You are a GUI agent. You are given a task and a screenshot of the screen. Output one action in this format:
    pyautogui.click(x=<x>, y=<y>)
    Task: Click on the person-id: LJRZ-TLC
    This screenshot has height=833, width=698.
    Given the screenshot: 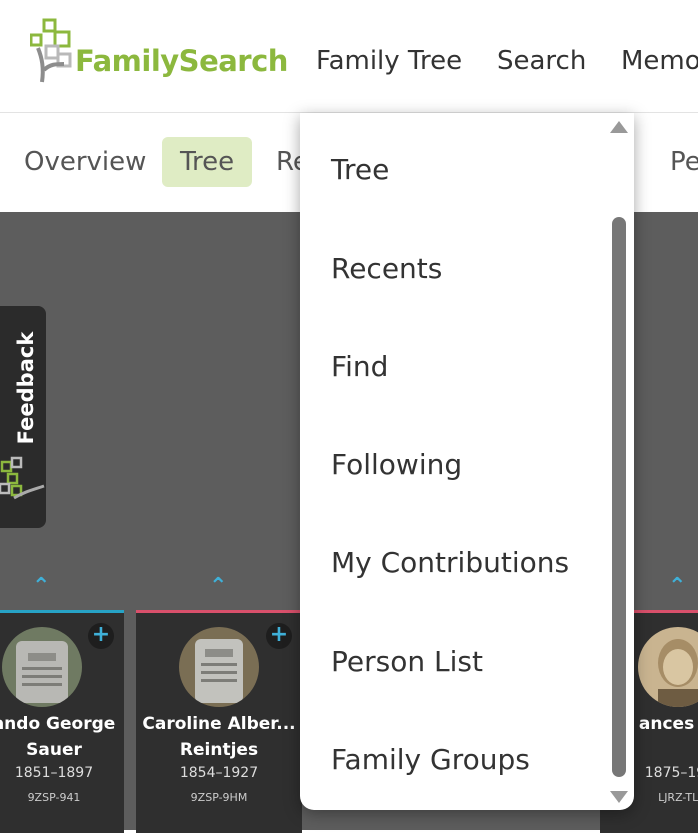 What is the action you would take?
    pyautogui.click(x=678, y=797)
    